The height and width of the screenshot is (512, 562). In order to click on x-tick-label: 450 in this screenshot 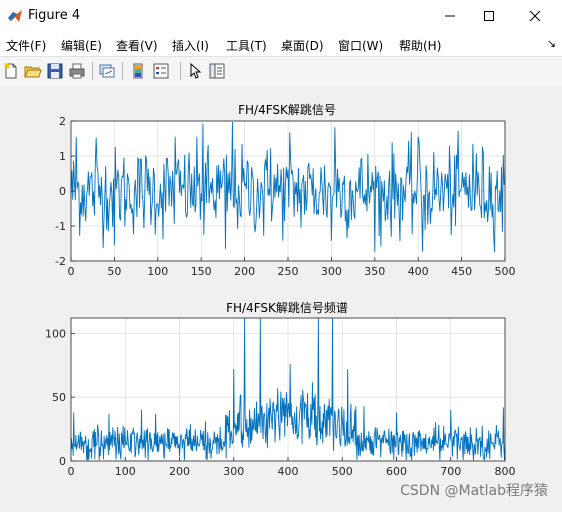, I will do `click(461, 271)`.